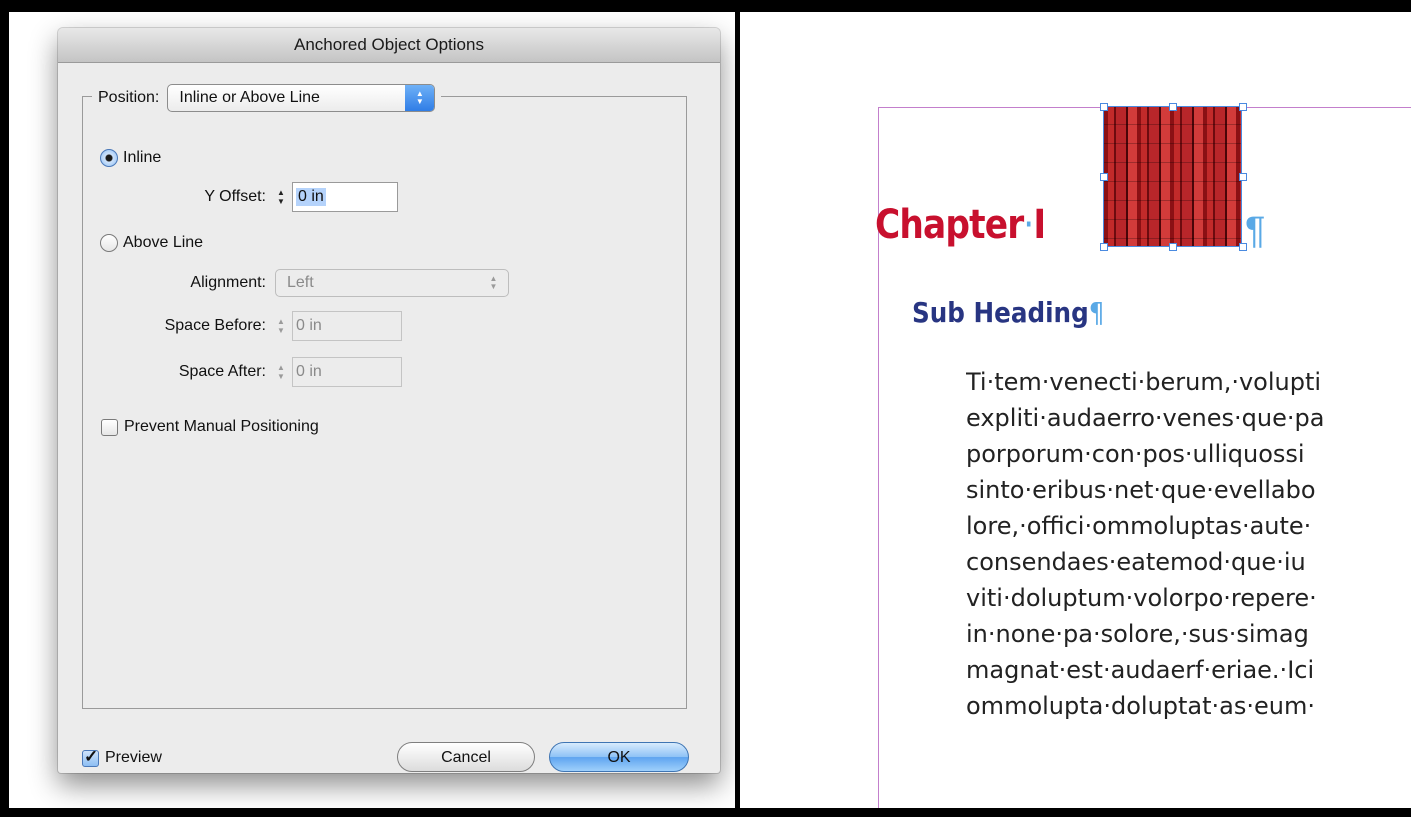 This screenshot has height=817, width=1411. I want to click on preview-checkbox, so click(90, 757).